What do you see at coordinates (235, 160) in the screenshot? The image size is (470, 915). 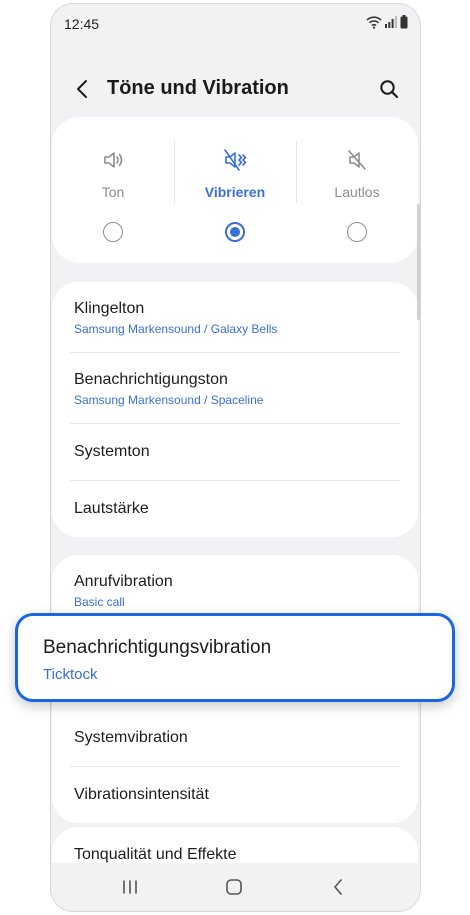 I see `vibrate-icon` at bounding box center [235, 160].